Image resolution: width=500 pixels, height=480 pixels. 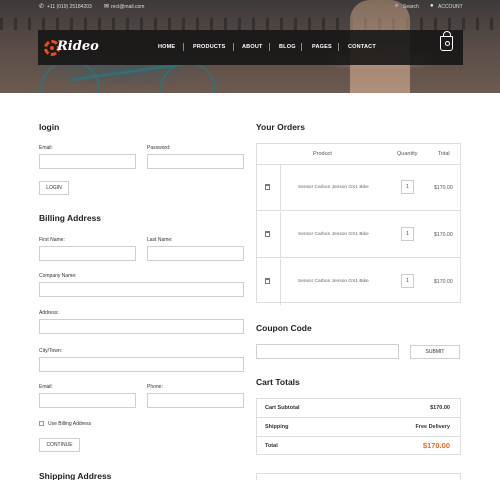 What do you see at coordinates (358, 408) in the screenshot?
I see `subtotal-row: Cart Subtotal $170.00` at bounding box center [358, 408].